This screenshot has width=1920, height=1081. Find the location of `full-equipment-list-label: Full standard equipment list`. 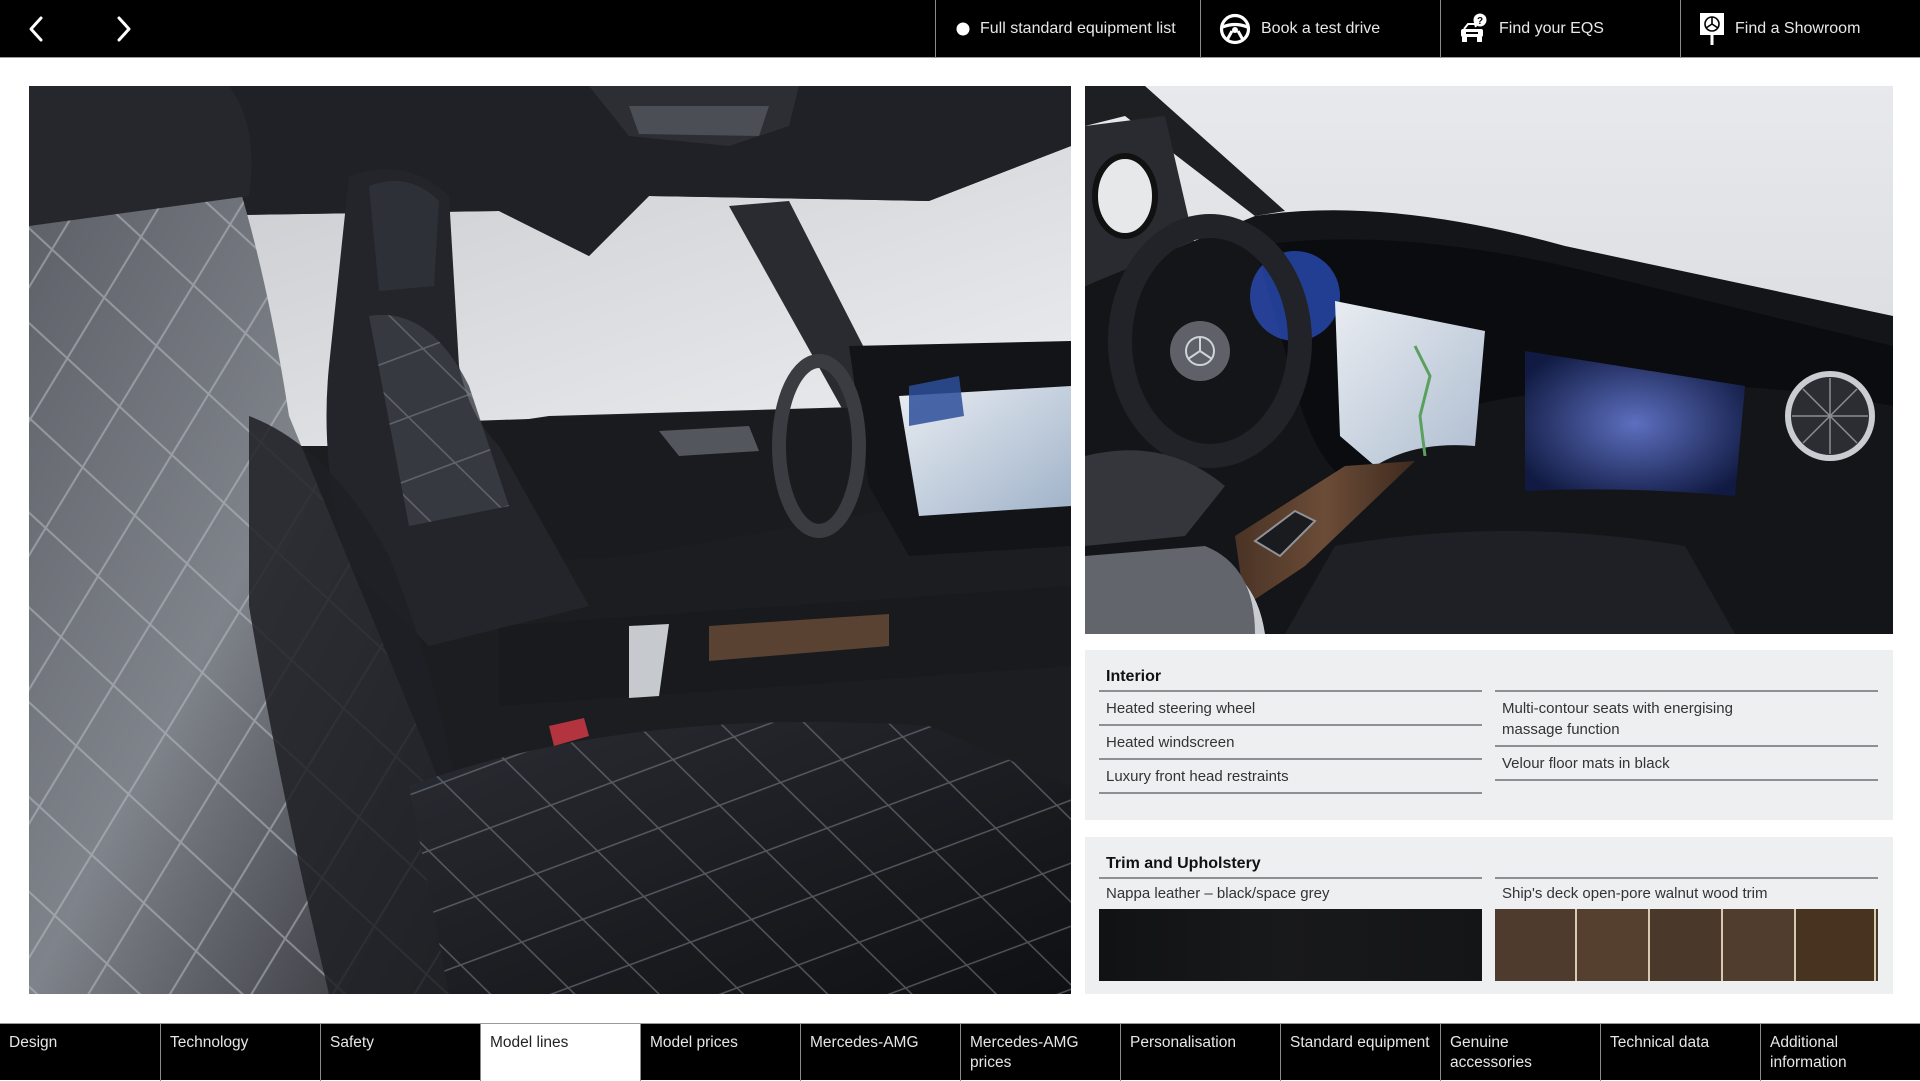

full-equipment-list-label: Full standard equipment list is located at coordinates (1078, 28).